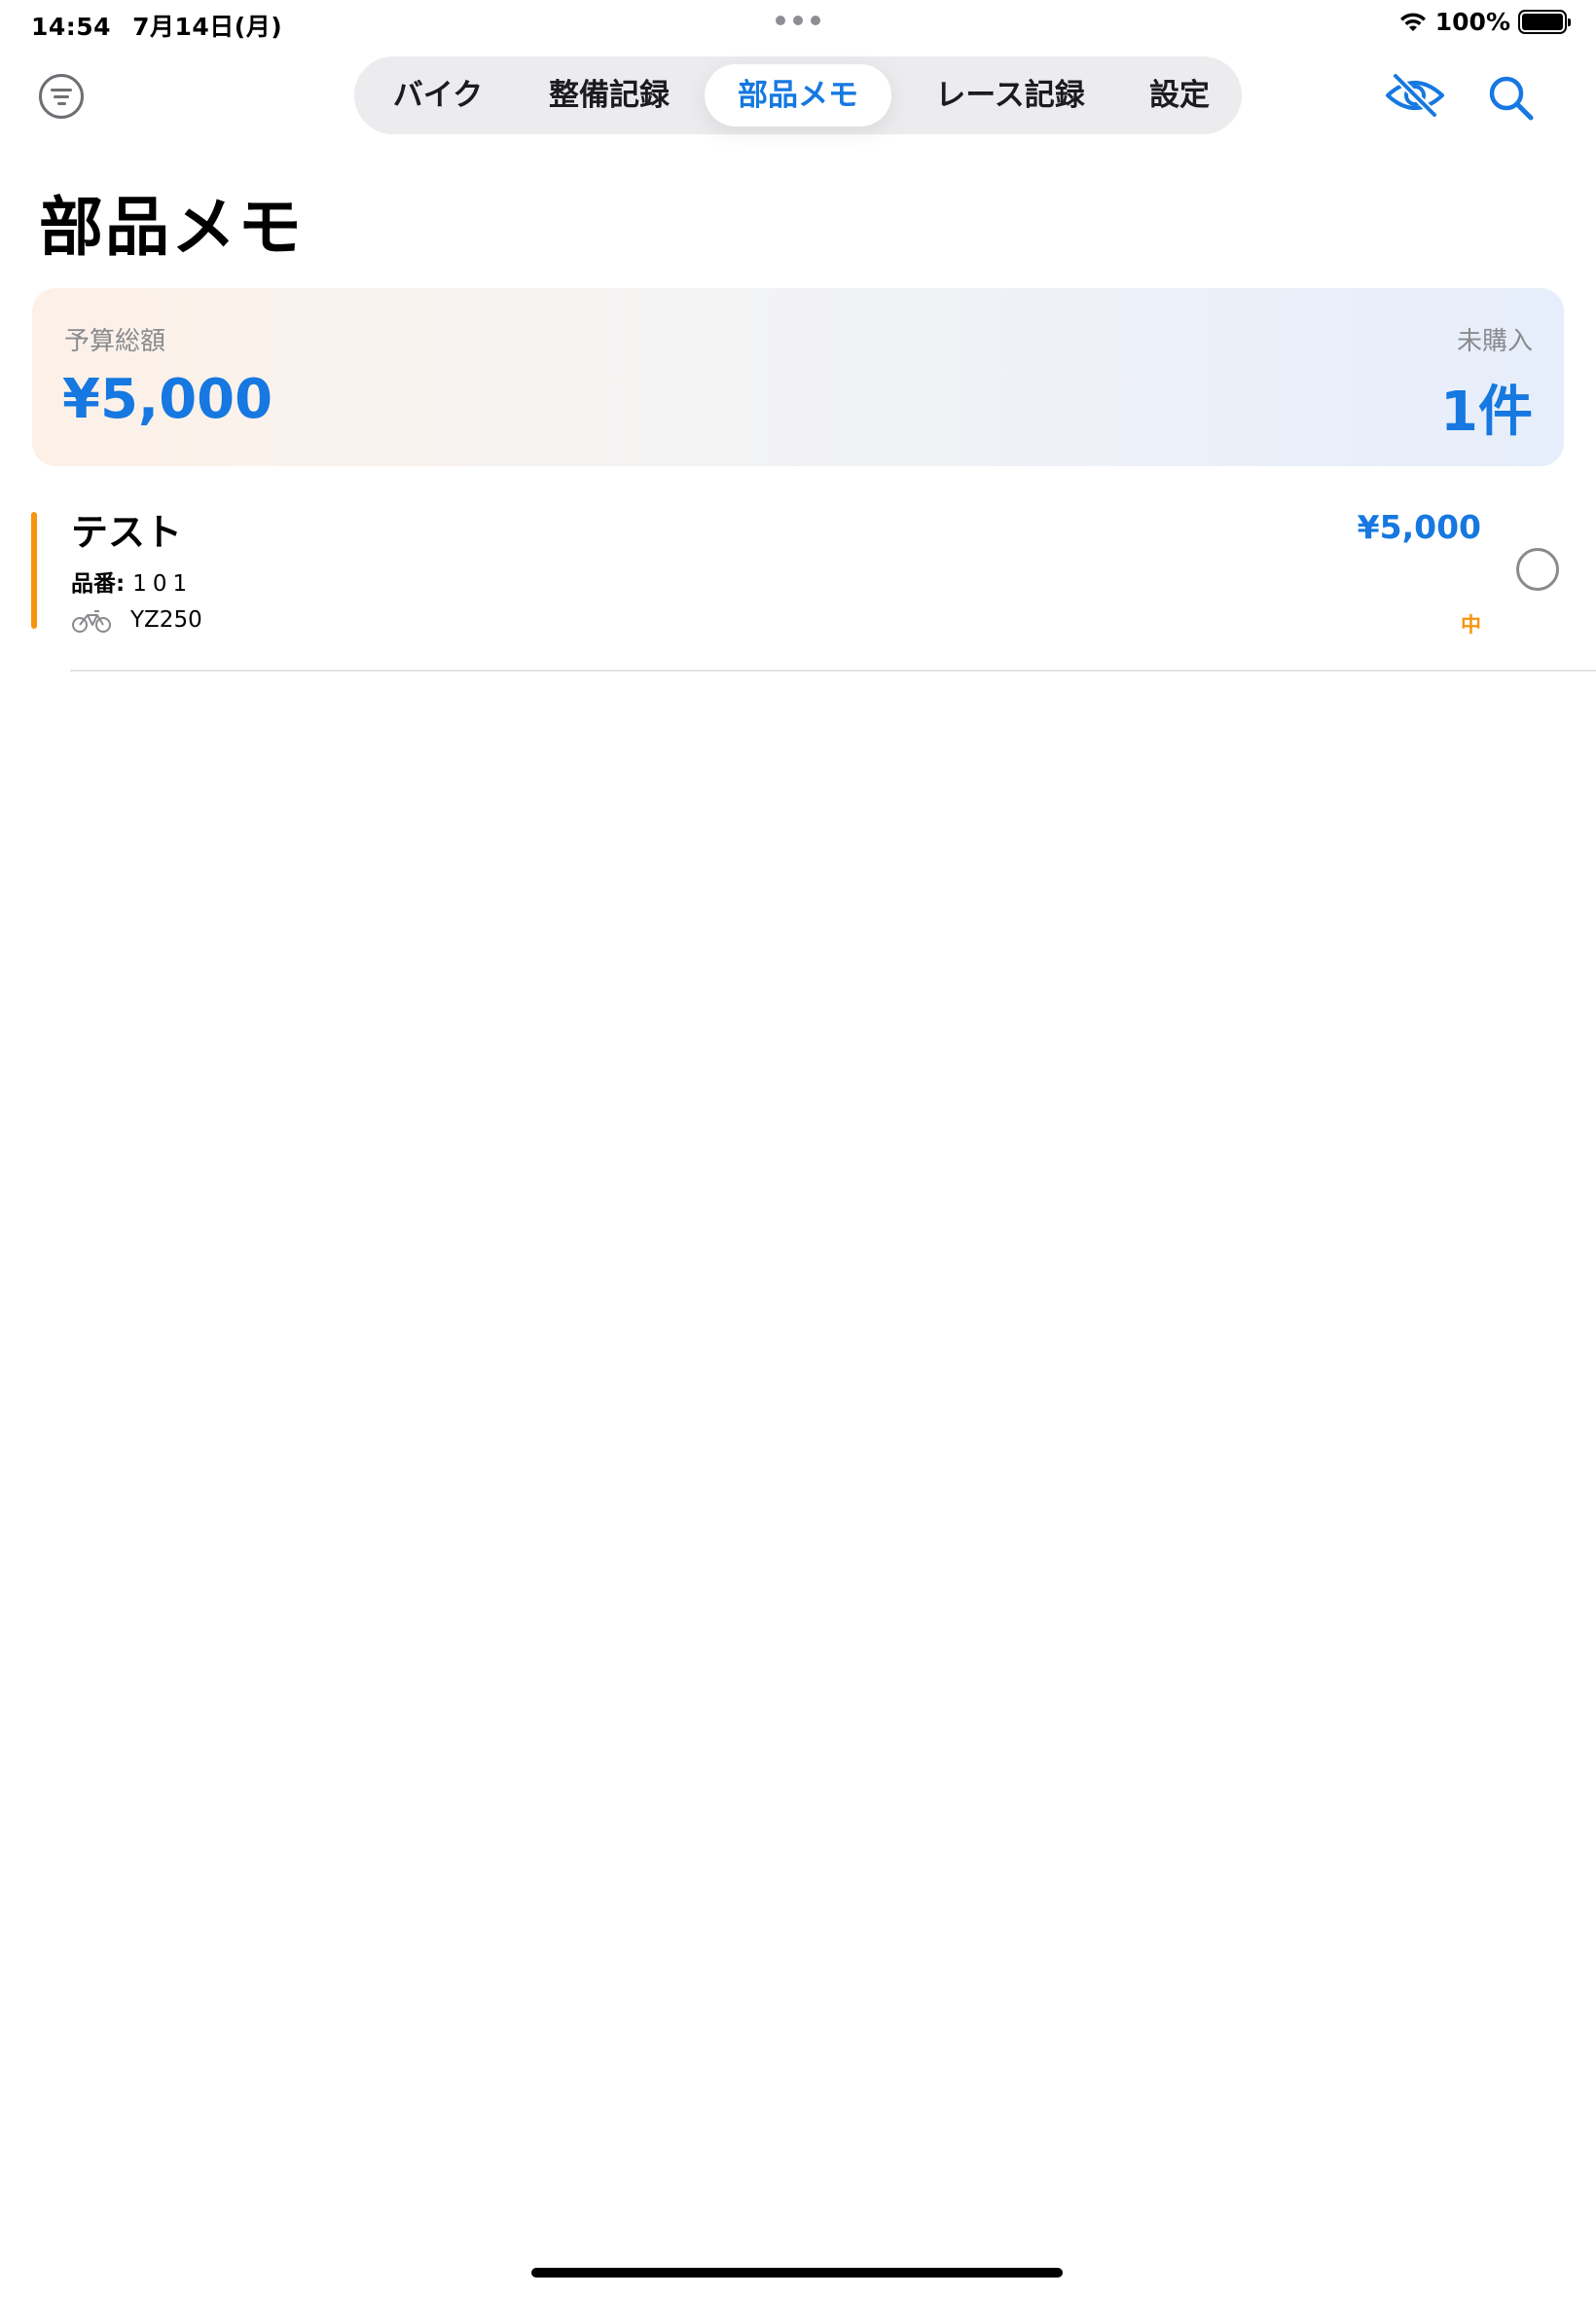  What do you see at coordinates (98, 584) in the screenshot?
I see `part-number-label: 品番:` at bounding box center [98, 584].